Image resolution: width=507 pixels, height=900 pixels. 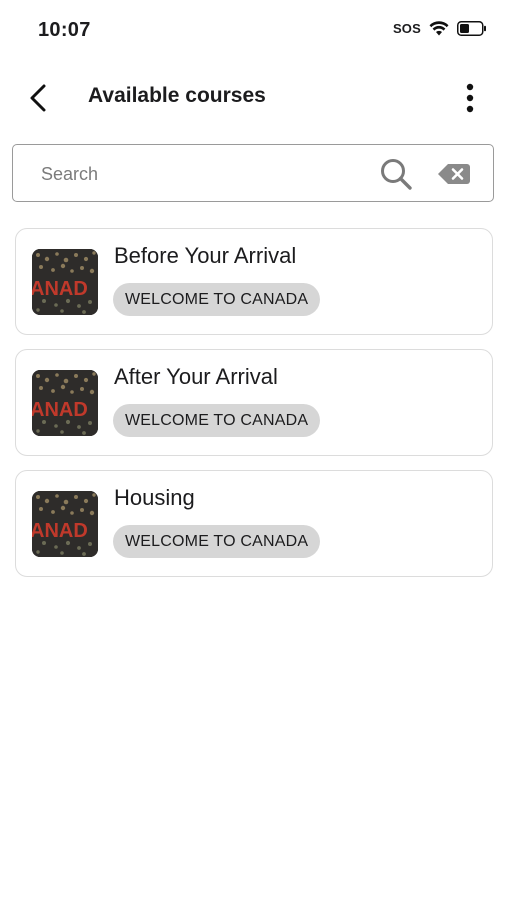 I want to click on more-vertical-icon, so click(x=470, y=98).